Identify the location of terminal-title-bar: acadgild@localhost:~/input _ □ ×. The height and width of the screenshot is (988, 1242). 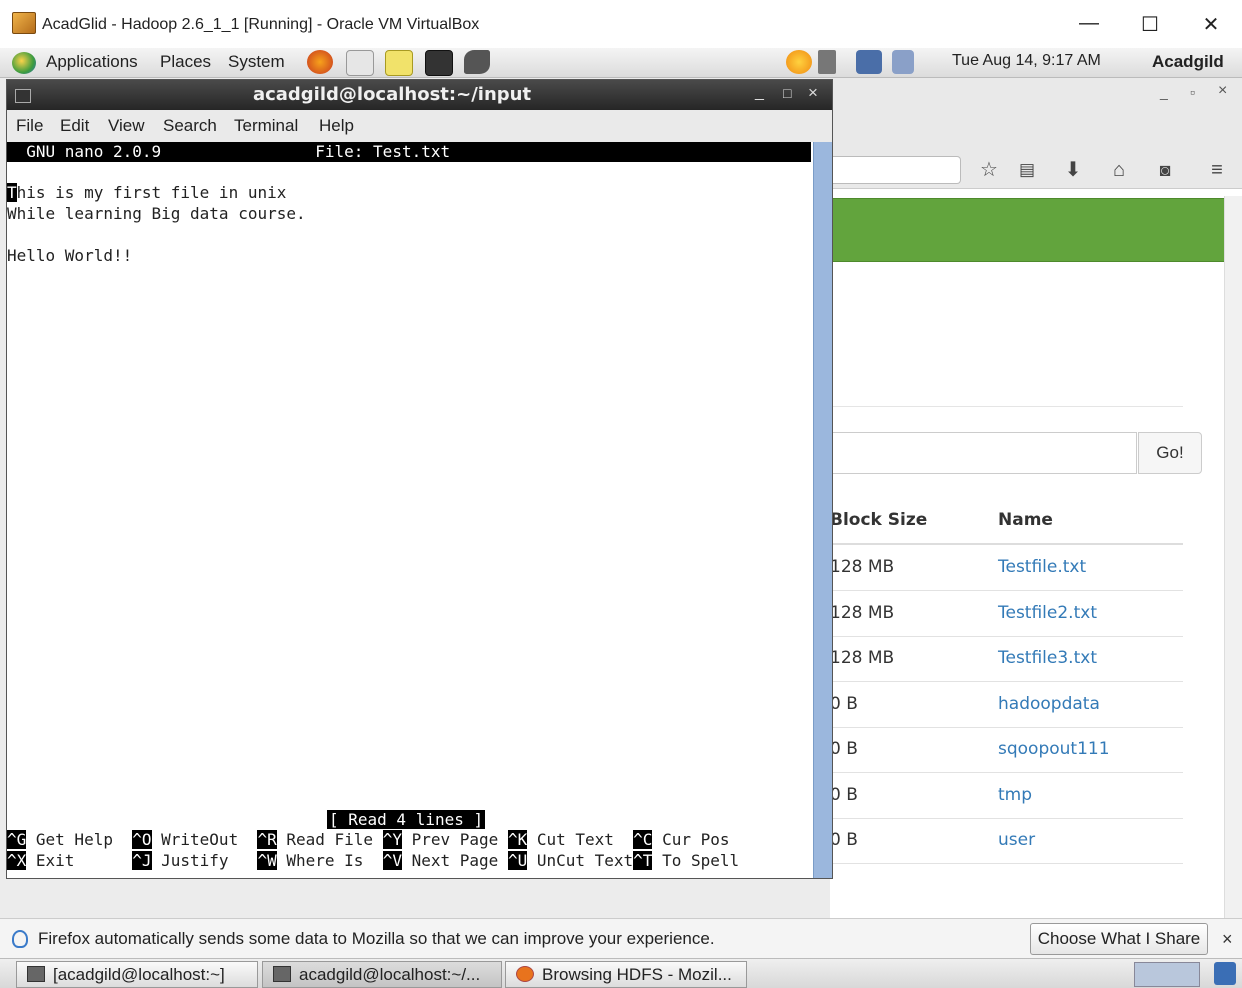
(419, 95).